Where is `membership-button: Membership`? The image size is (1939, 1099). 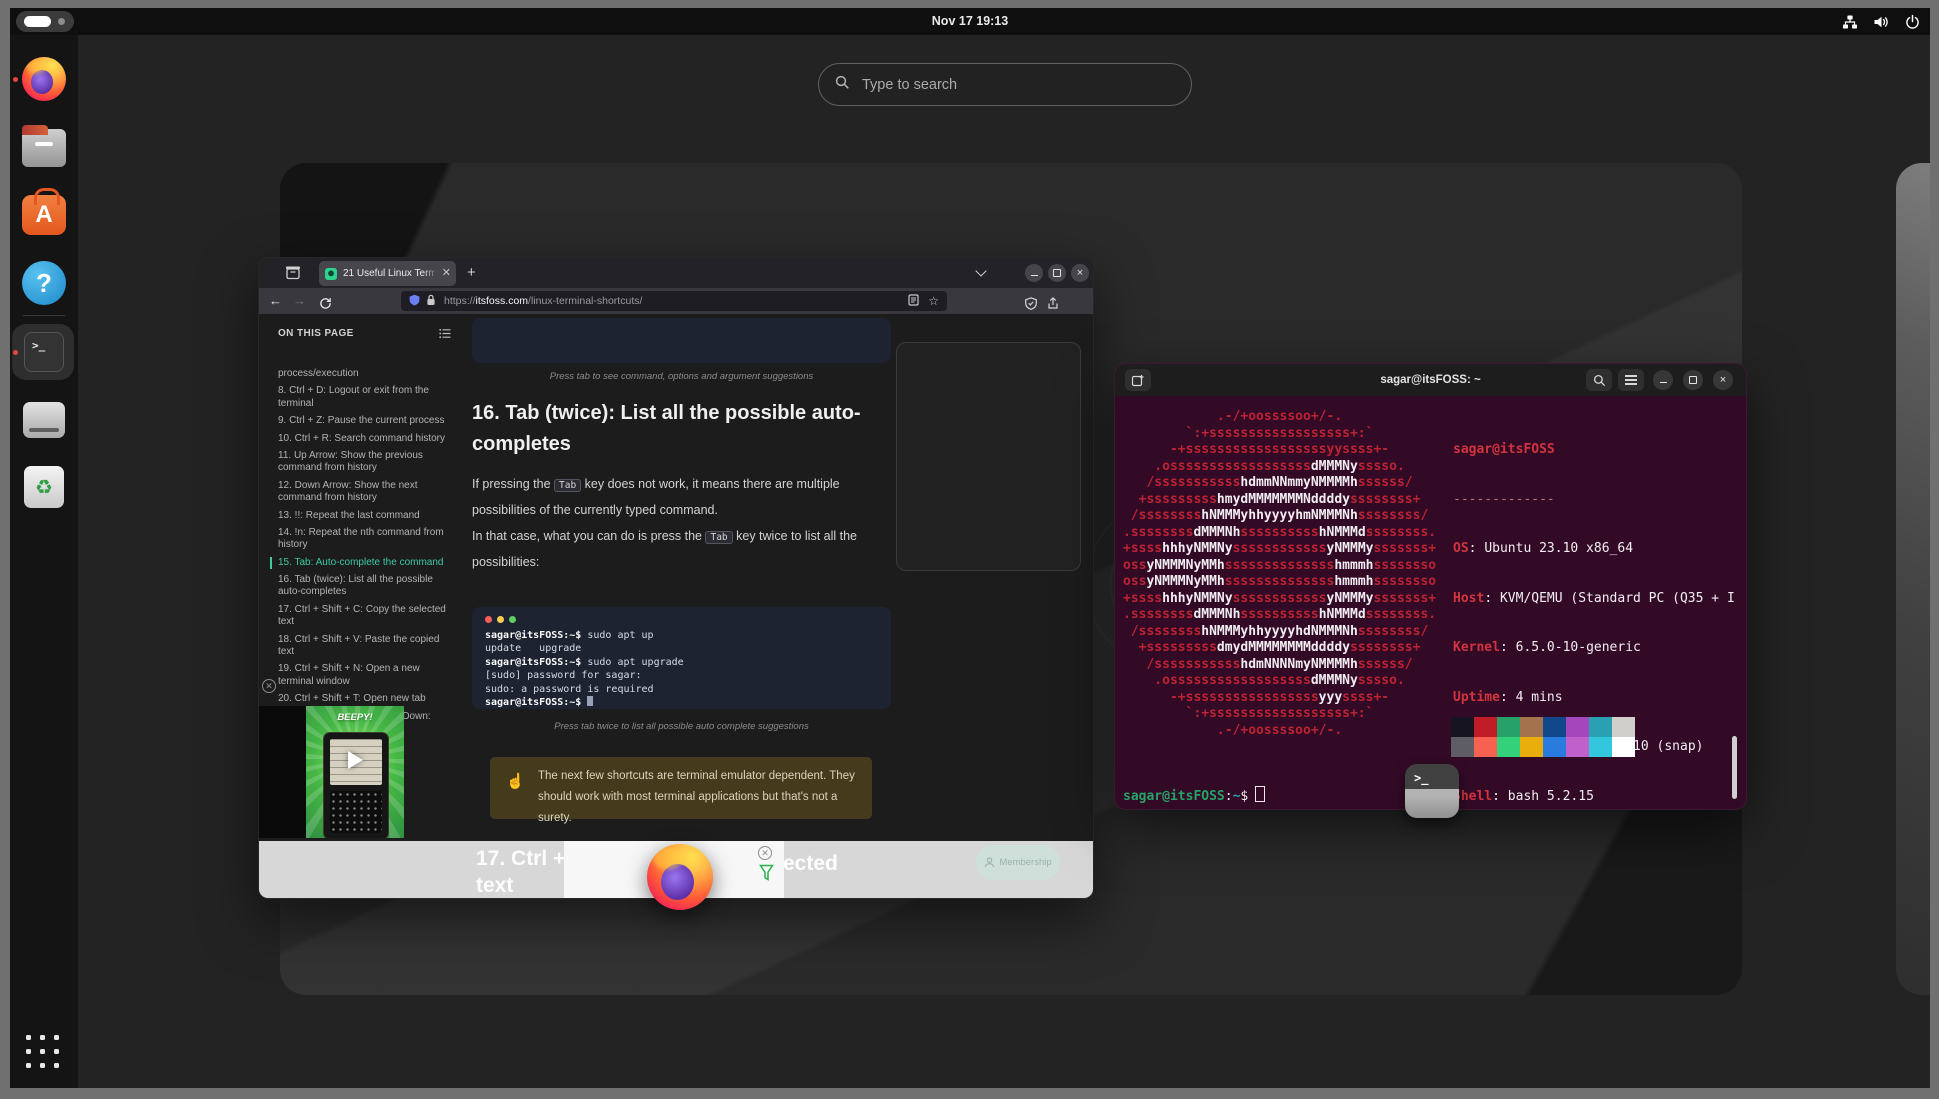
membership-button: Membership is located at coordinates (1018, 862).